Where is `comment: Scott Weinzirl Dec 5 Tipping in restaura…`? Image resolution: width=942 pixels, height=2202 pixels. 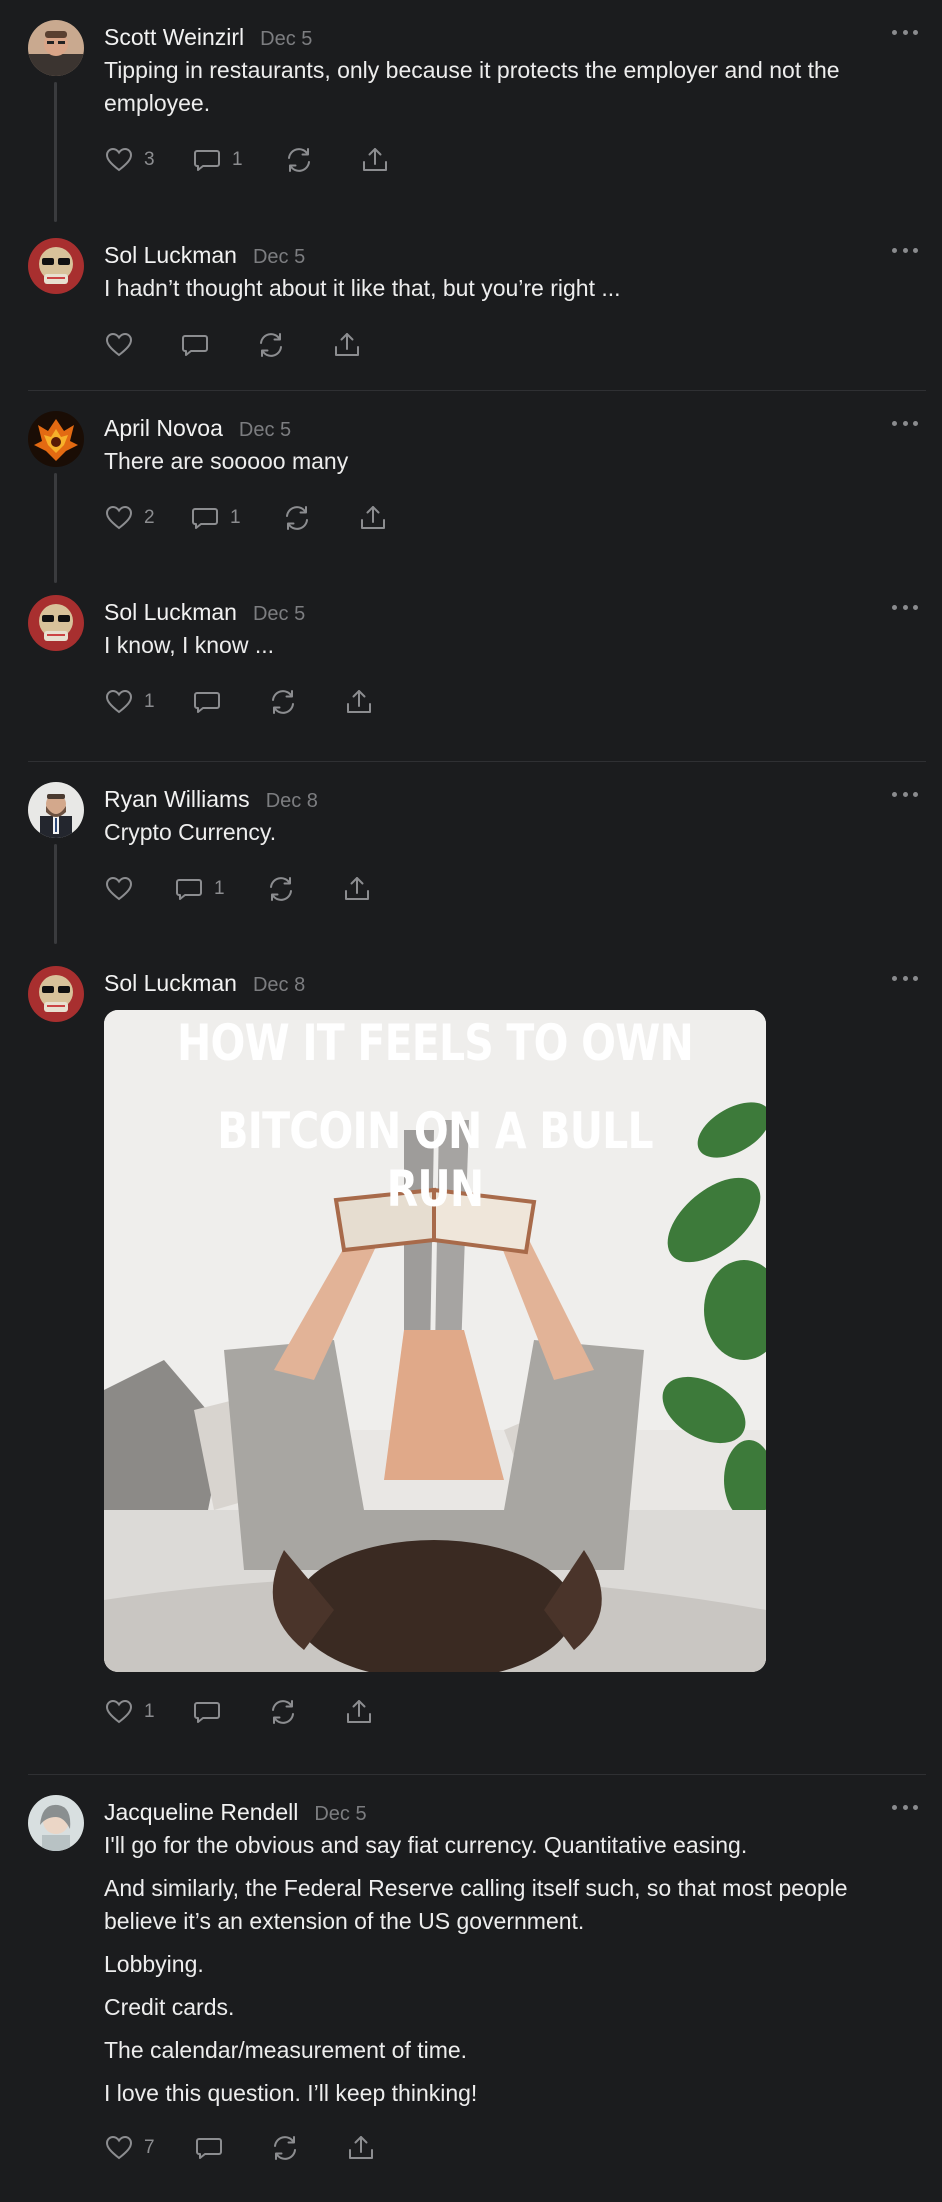 comment: Scott Weinzirl Dec 5 Tipping in restaura… is located at coordinates (471, 109).